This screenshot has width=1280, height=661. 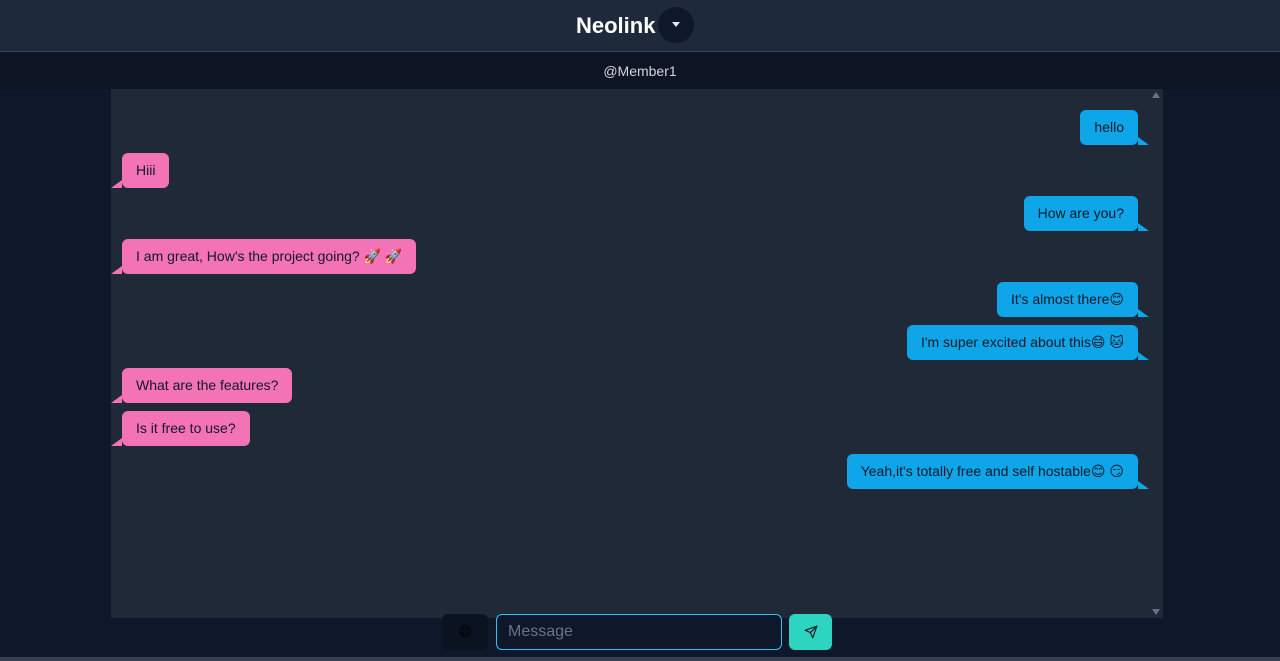 I want to click on header-dropdown-button, so click(x=676, y=25).